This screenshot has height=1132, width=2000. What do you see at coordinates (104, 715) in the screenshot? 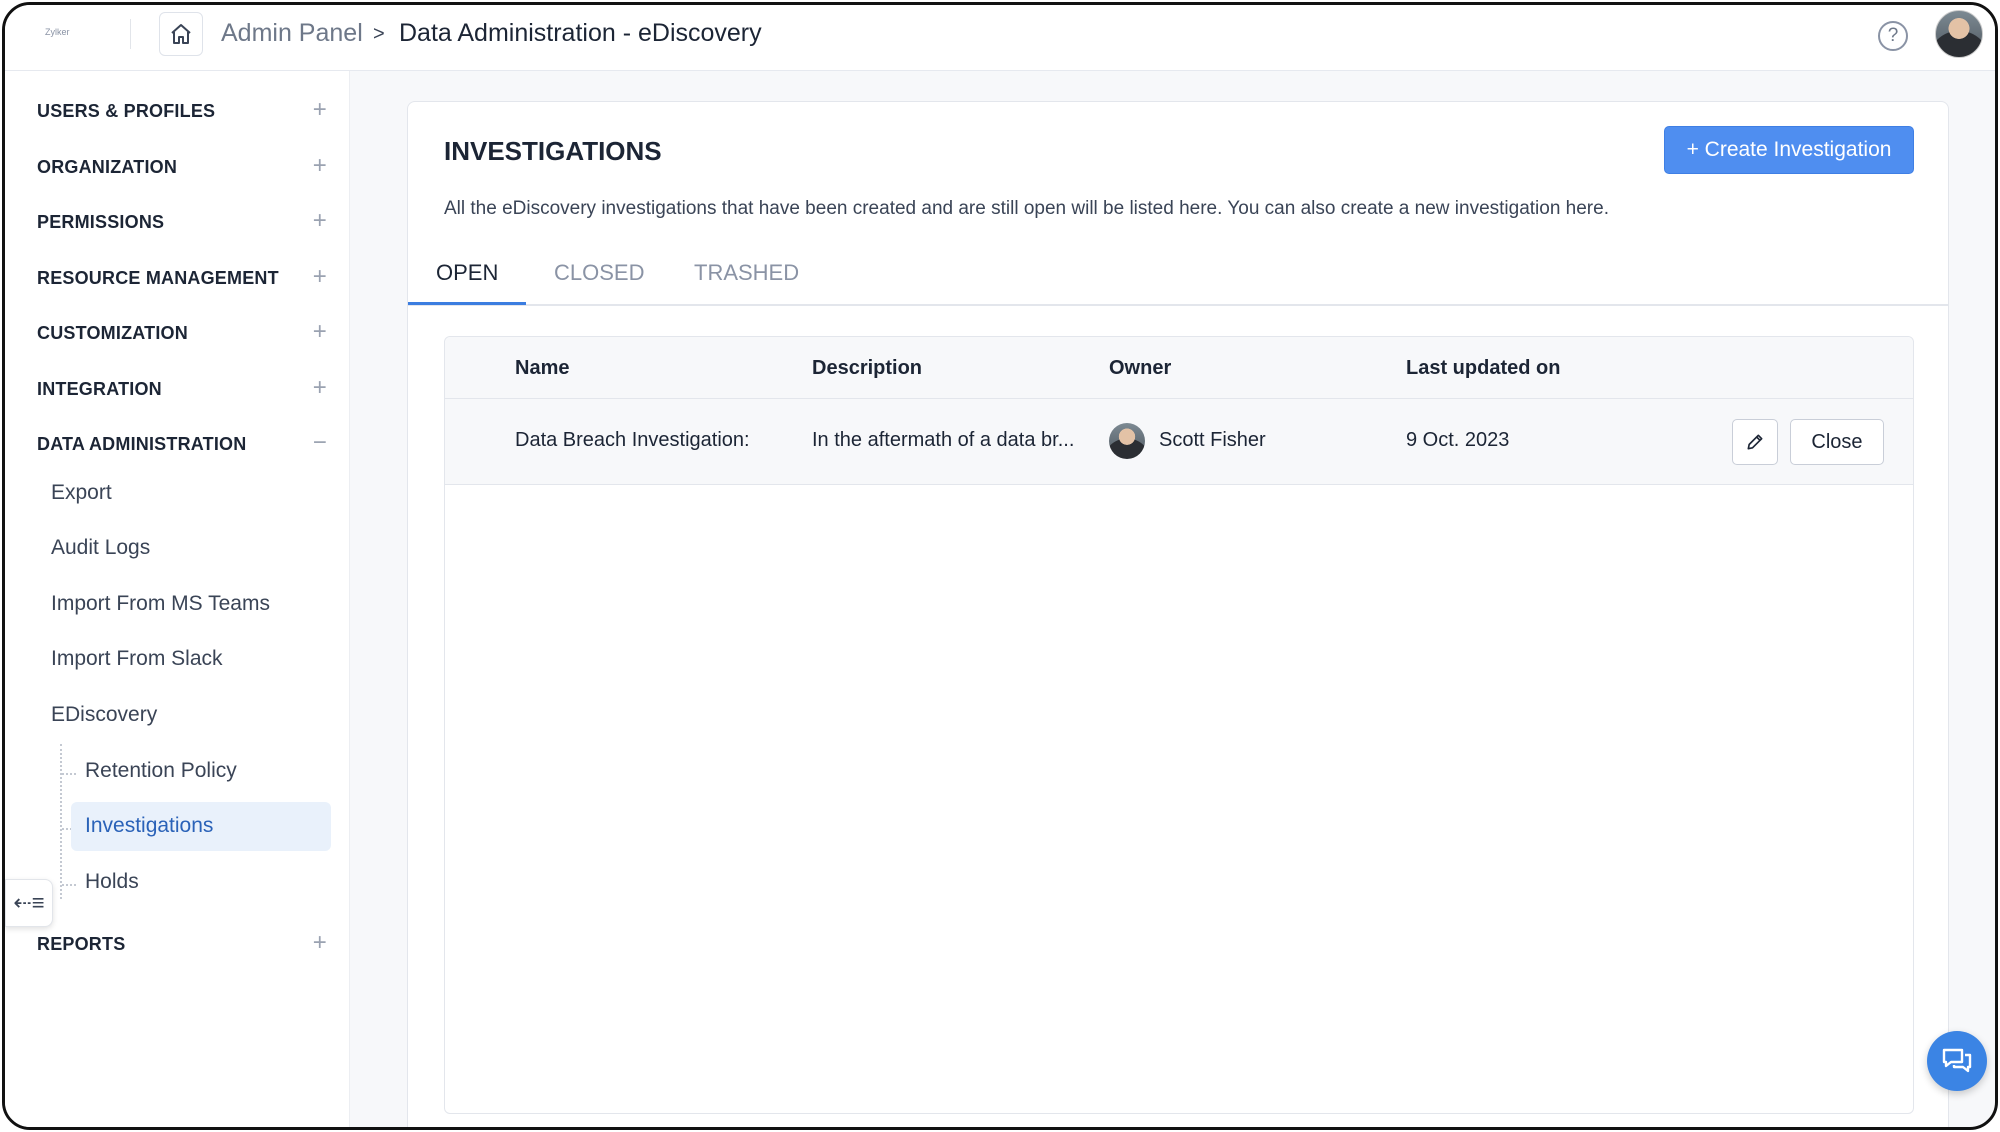
I see `sidebar-item-ediscovery: EDiscovery` at bounding box center [104, 715].